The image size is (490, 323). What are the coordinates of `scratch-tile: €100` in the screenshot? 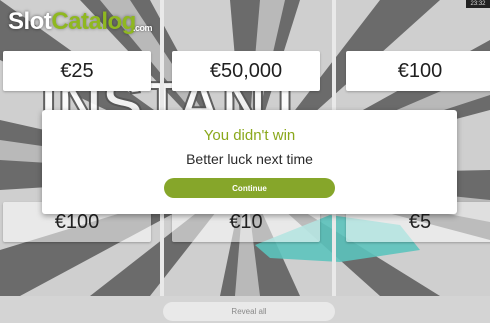 It's located at (418, 71).